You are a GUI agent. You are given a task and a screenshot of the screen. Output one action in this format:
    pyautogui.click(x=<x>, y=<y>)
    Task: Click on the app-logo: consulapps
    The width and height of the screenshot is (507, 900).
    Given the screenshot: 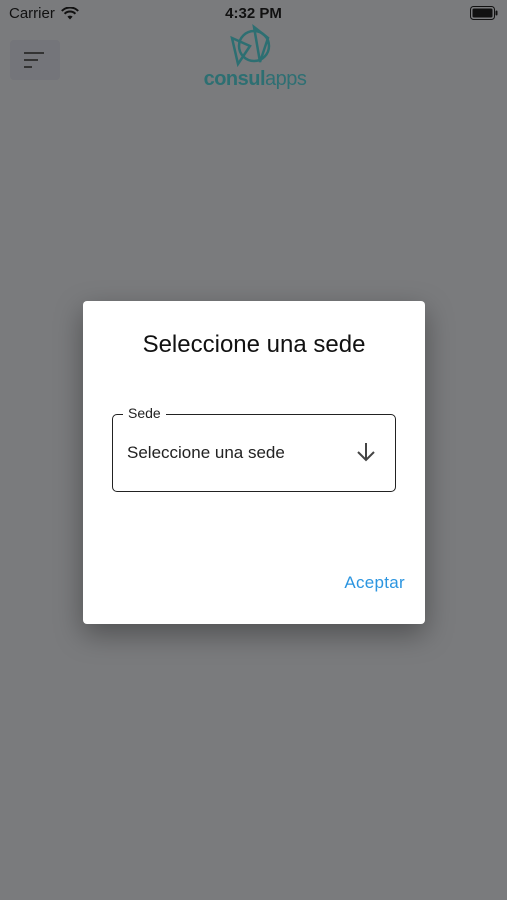 What is the action you would take?
    pyautogui.click(x=255, y=60)
    